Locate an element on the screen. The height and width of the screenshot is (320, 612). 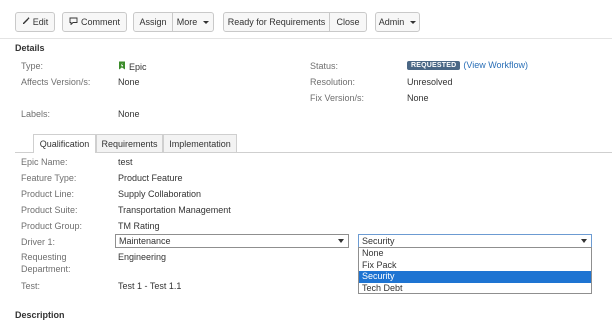
tab-requirements-label: Requirements is located at coordinates (129, 143).